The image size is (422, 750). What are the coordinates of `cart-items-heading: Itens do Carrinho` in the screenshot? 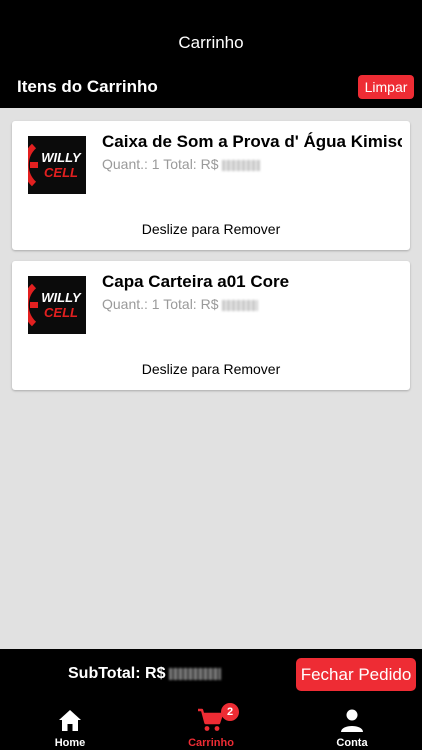 It's located at (87, 86).